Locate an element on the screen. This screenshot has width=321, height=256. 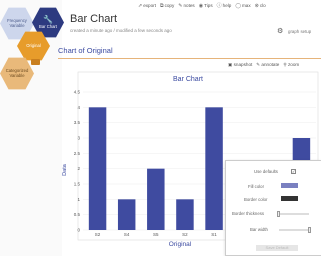
help-icon: ⓘ is located at coordinates (219, 6).